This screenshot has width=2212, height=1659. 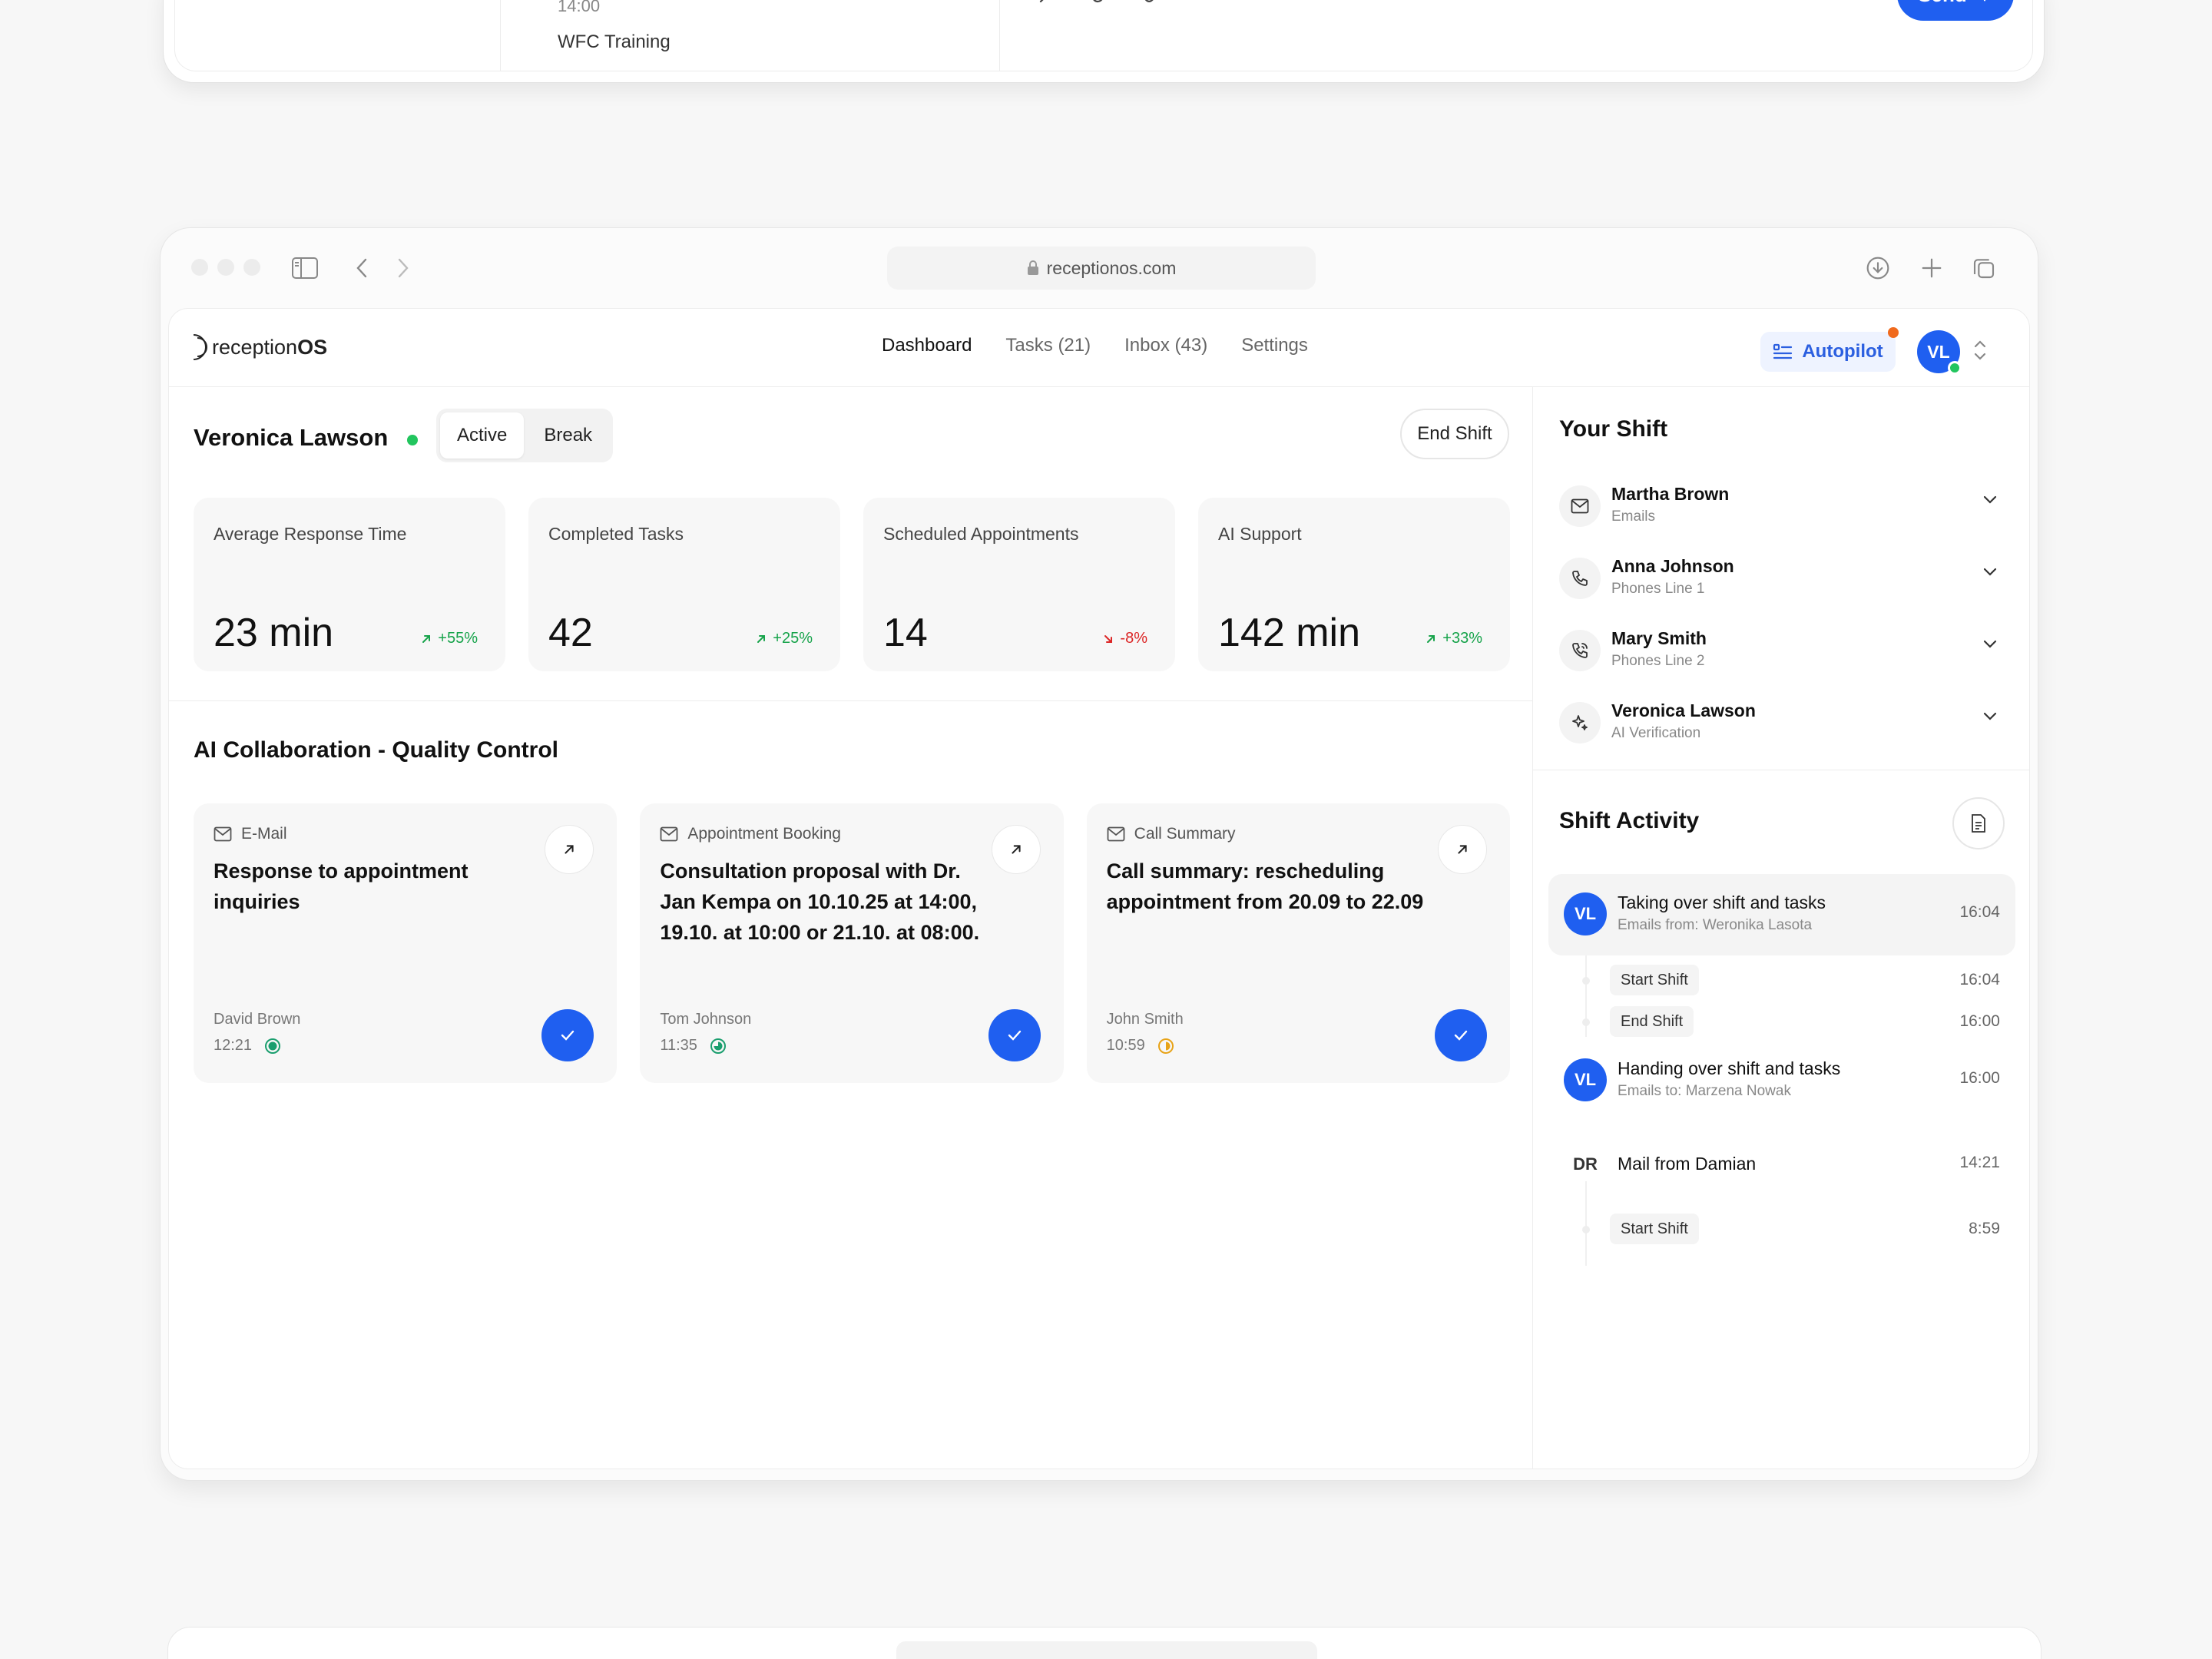 I want to click on document-icon, so click(x=1979, y=824).